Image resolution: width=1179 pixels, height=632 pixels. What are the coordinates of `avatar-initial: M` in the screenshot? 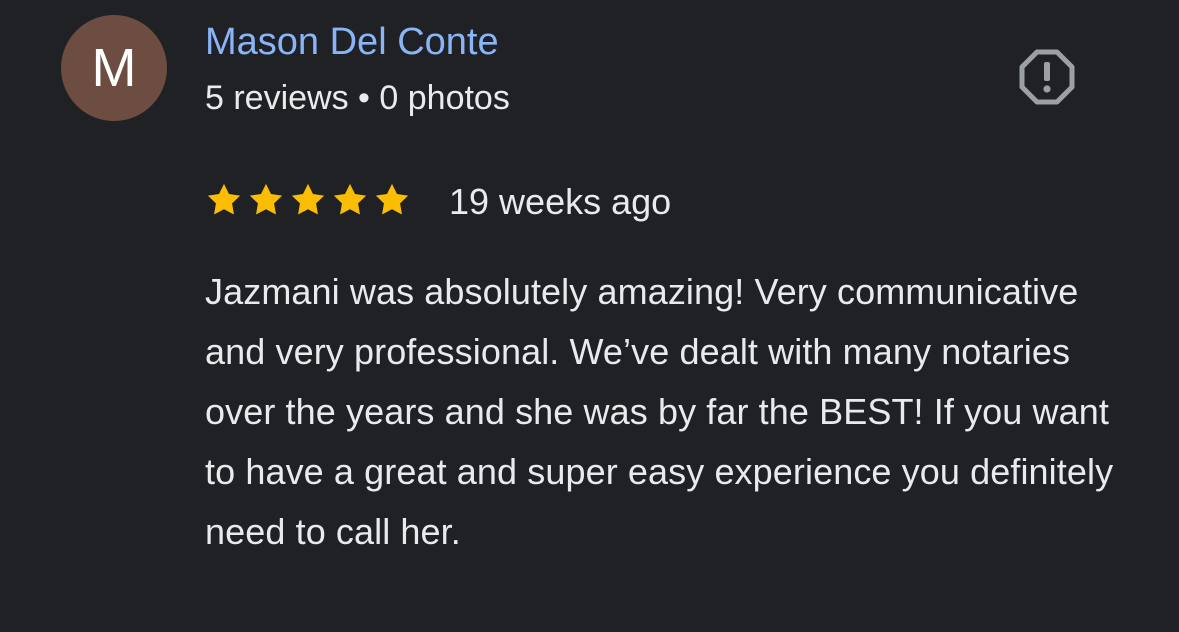 It's located at (114, 68).